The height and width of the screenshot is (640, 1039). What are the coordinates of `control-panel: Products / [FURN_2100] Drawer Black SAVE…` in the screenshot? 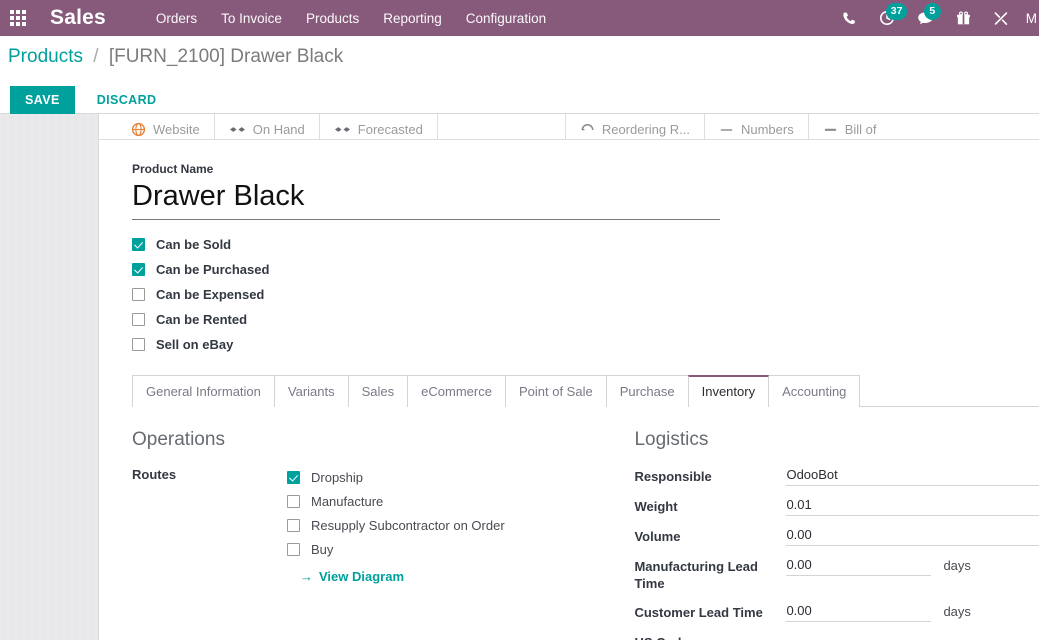 It's located at (519, 75).